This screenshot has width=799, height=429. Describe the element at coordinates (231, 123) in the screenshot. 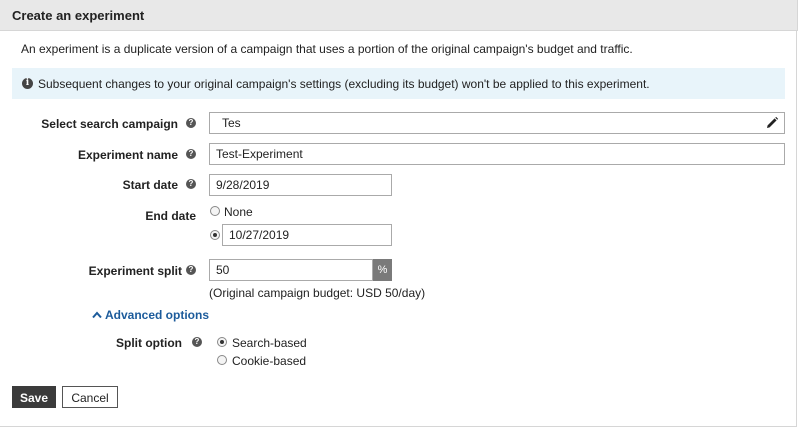

I see `campaign-value: Tes` at that location.